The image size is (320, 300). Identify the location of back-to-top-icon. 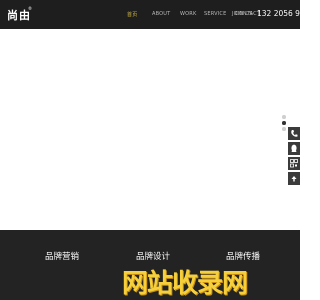
(294, 179).